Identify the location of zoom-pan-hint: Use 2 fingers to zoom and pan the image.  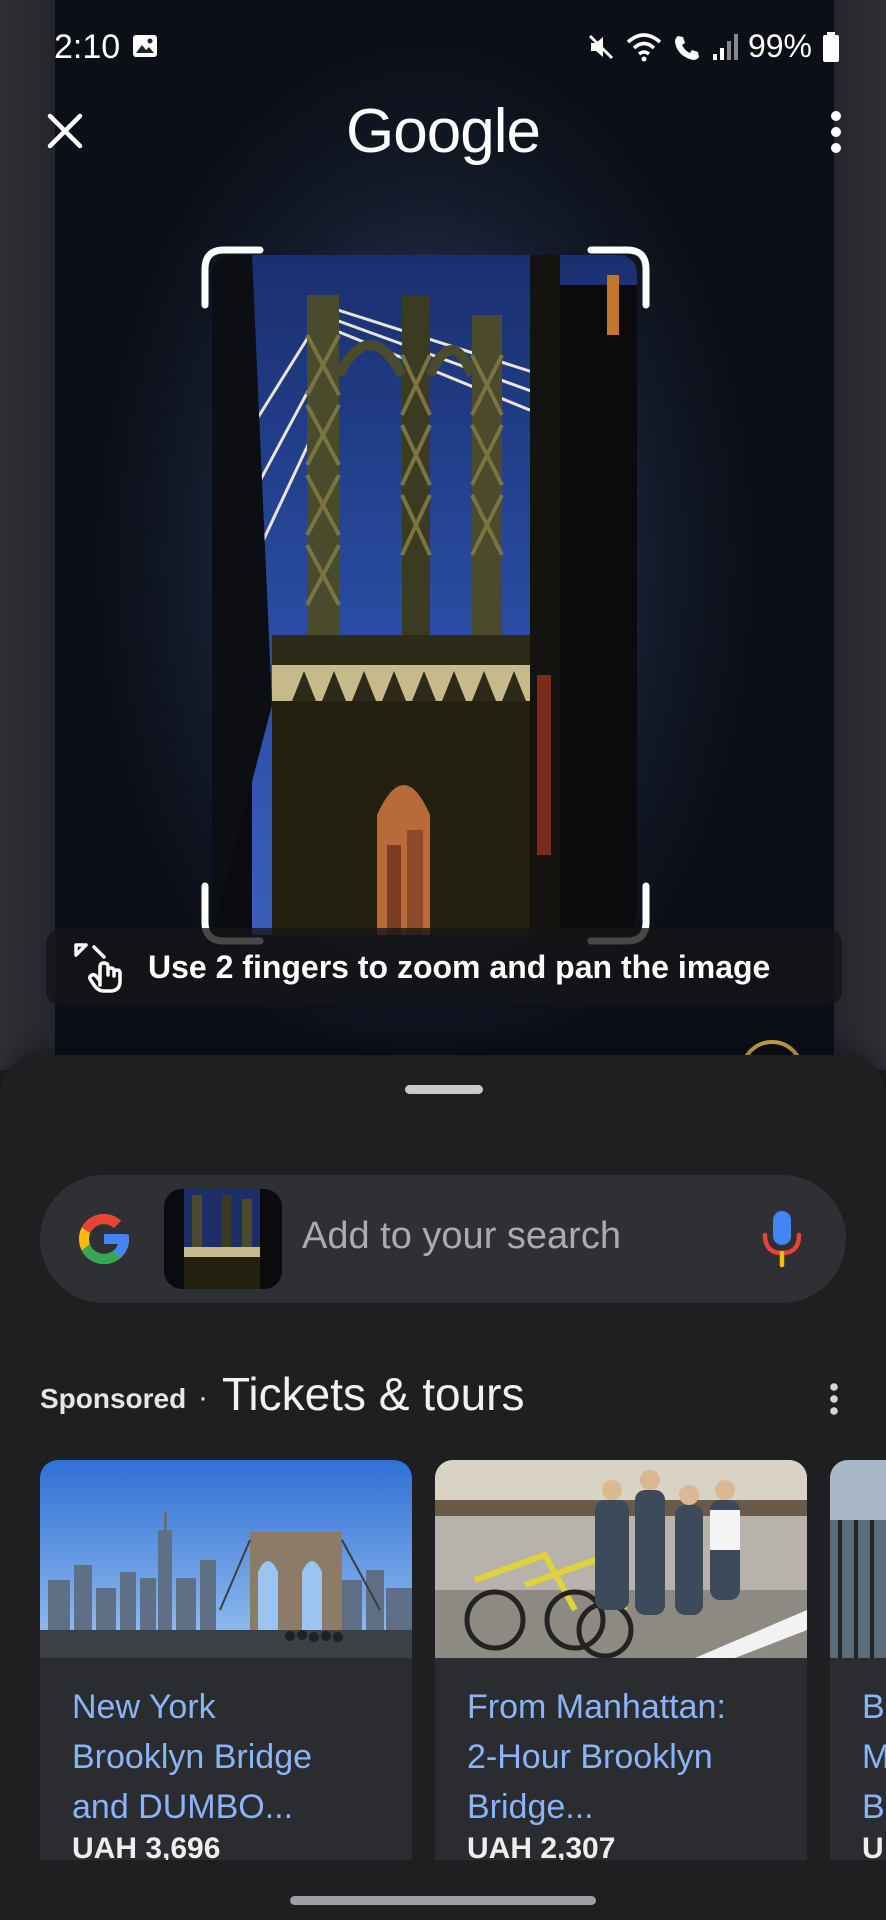
(444, 967).